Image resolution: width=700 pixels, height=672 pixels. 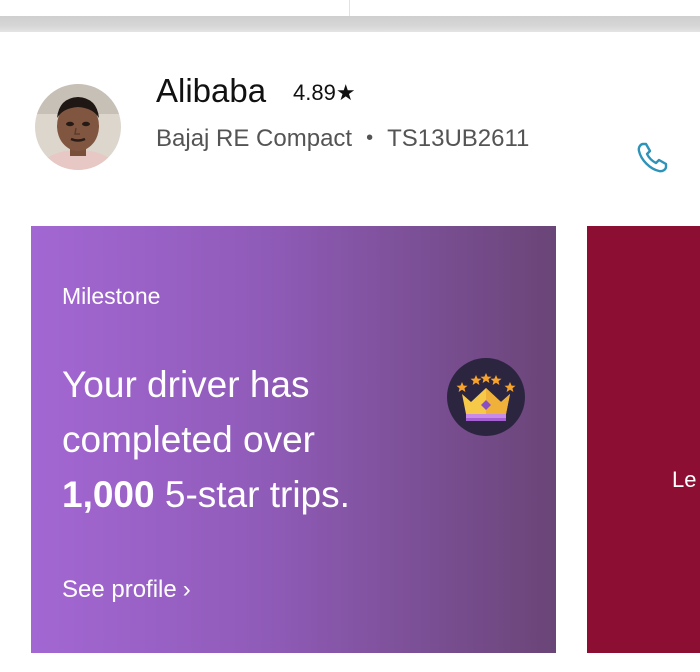 I want to click on license-plate: TS13UB2611, so click(x=458, y=138).